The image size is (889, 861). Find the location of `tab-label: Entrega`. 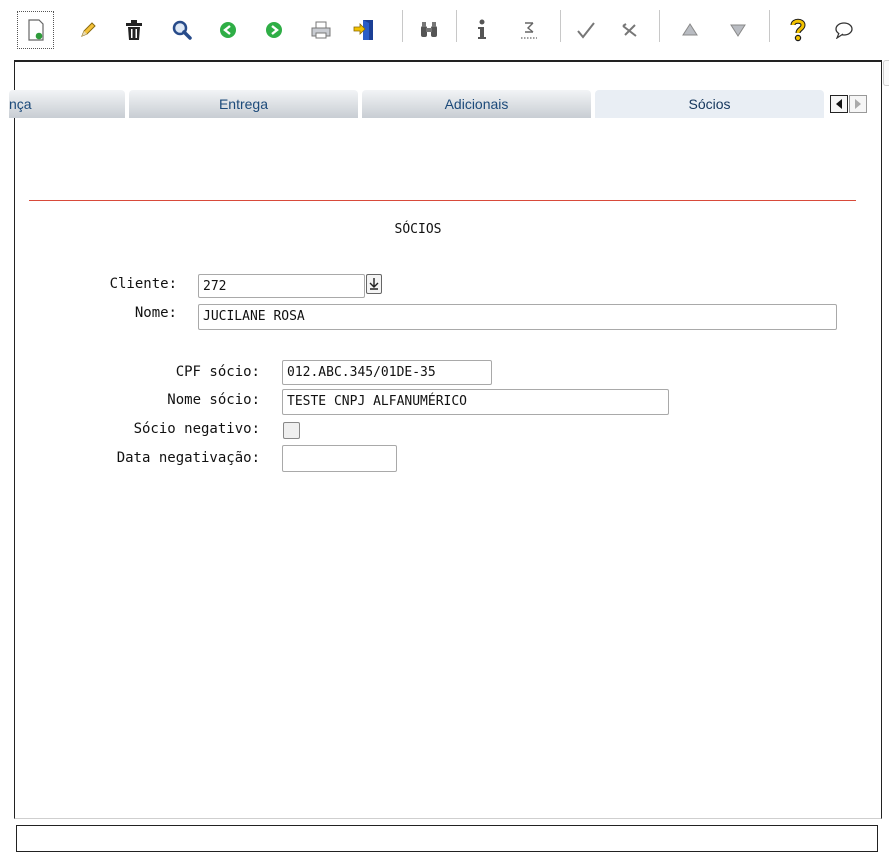

tab-label: Entrega is located at coordinates (243, 104).